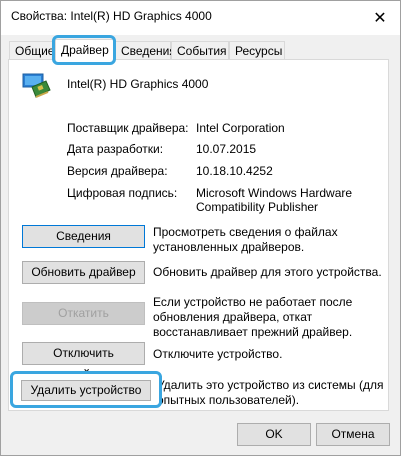  I want to click on title-bar: Свойства: Intel(R) HD Graphics 4000 ✕, so click(200, 18).